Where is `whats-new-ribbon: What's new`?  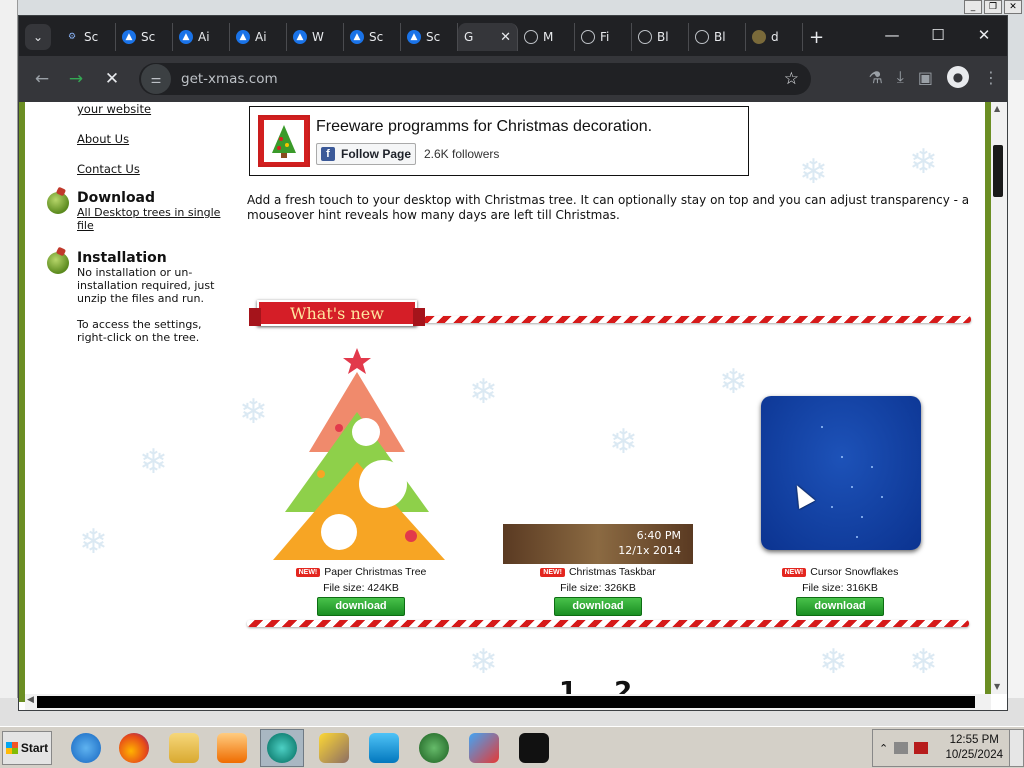 whats-new-ribbon: What's new is located at coordinates (337, 313).